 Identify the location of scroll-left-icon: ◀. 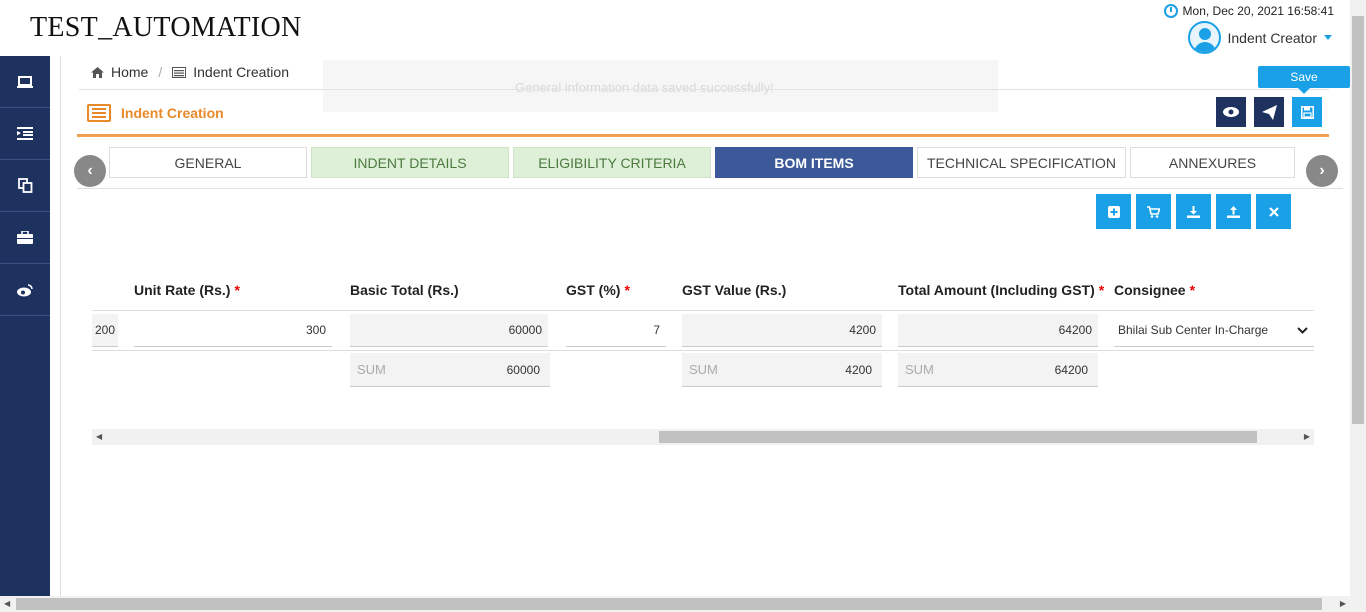
(99, 436).